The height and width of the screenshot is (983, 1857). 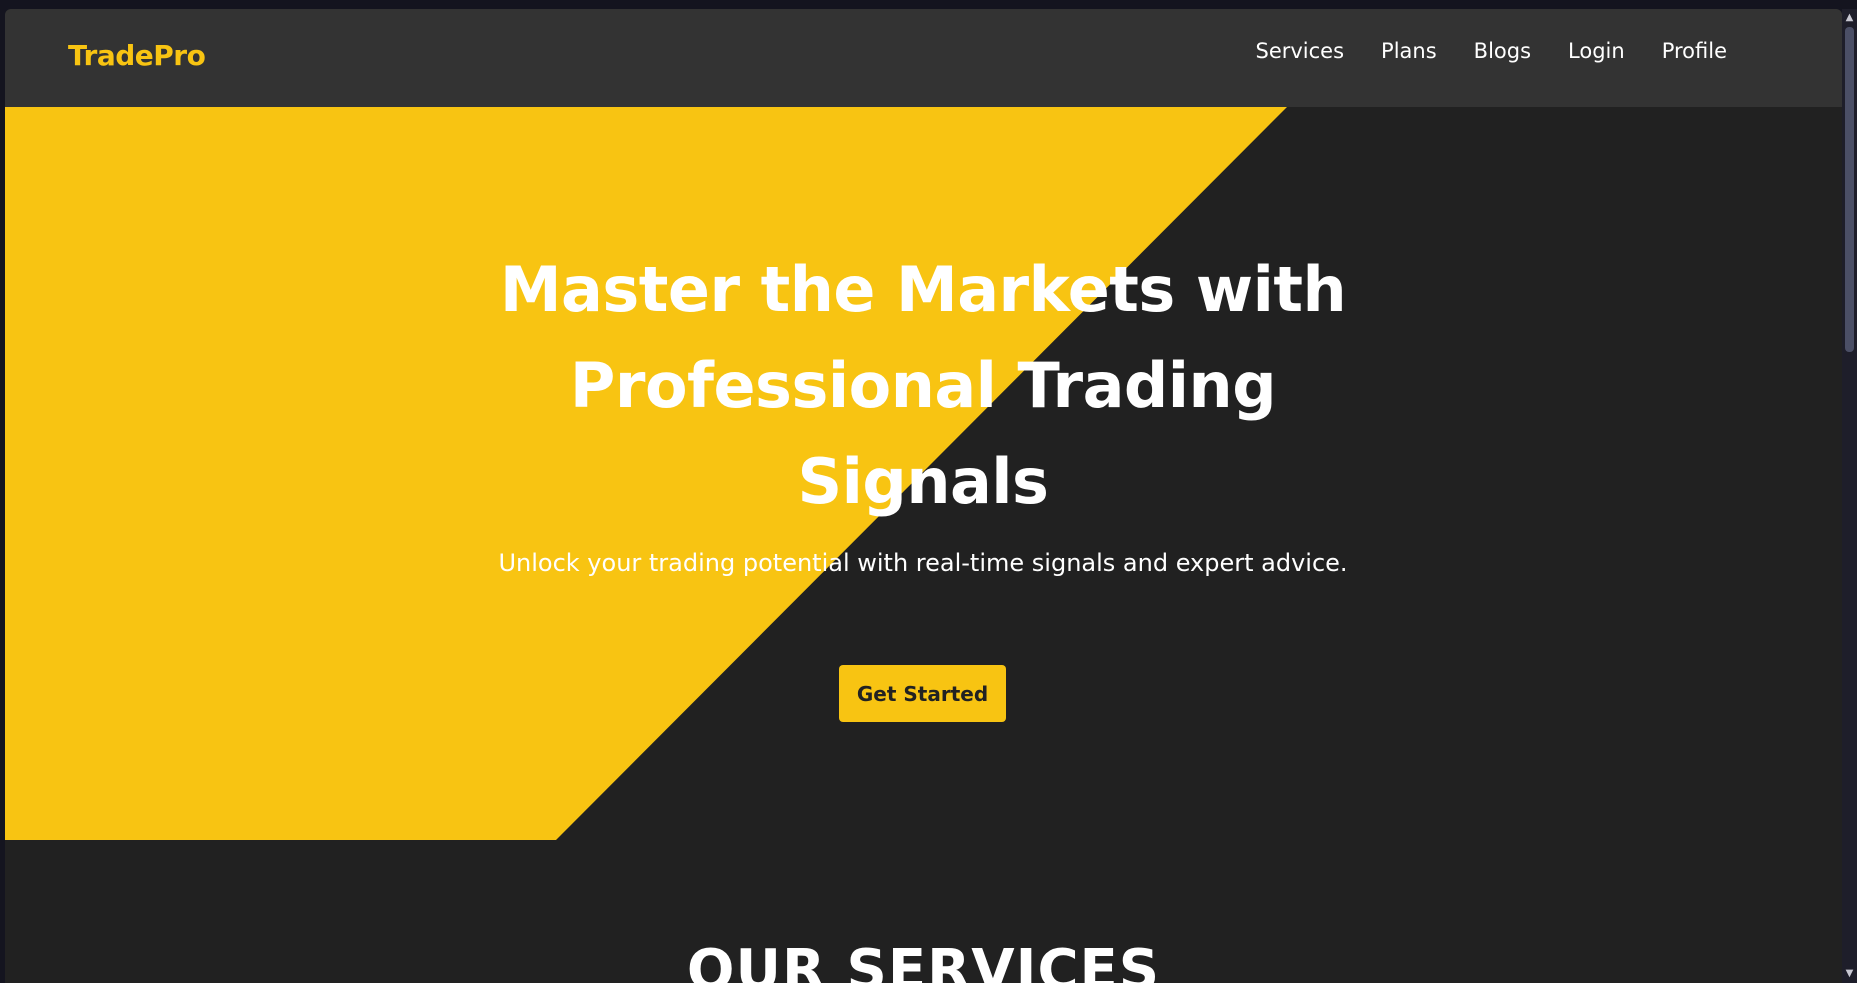 I want to click on nav-links: Services Plans Blogs Login Profile, so click(x=1491, y=51).